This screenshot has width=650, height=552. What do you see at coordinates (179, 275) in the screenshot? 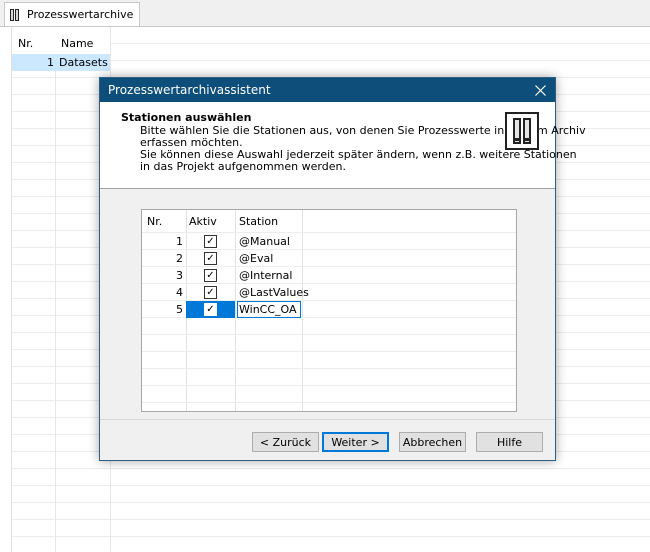
I see `station-nr: 3` at bounding box center [179, 275].